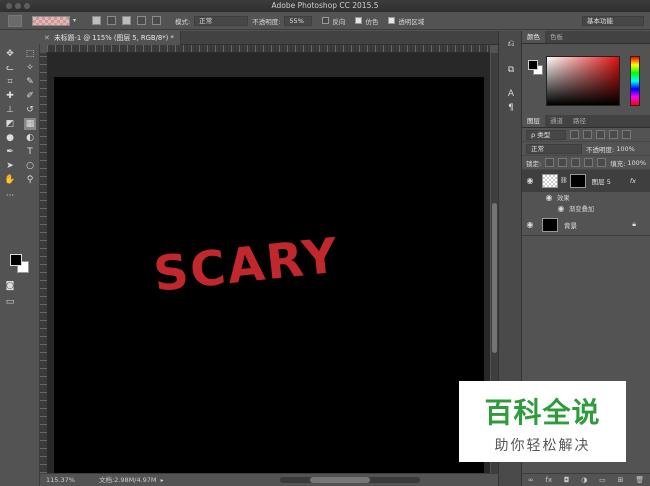 The image size is (650, 486). I want to click on screen-mode-icon: ▭, so click(10, 302).